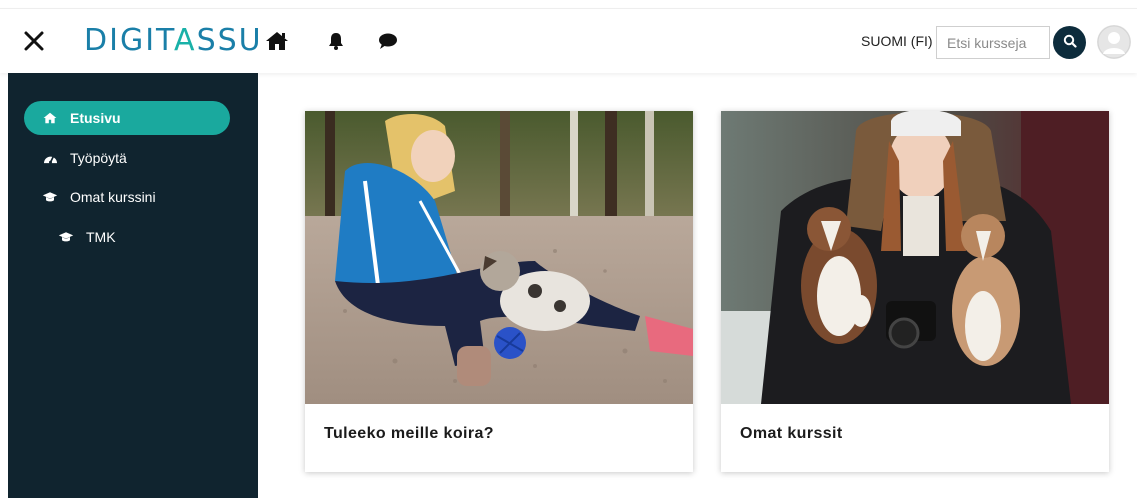  What do you see at coordinates (127, 237) in the screenshot?
I see `sidebar-item-tmk: TMK` at bounding box center [127, 237].